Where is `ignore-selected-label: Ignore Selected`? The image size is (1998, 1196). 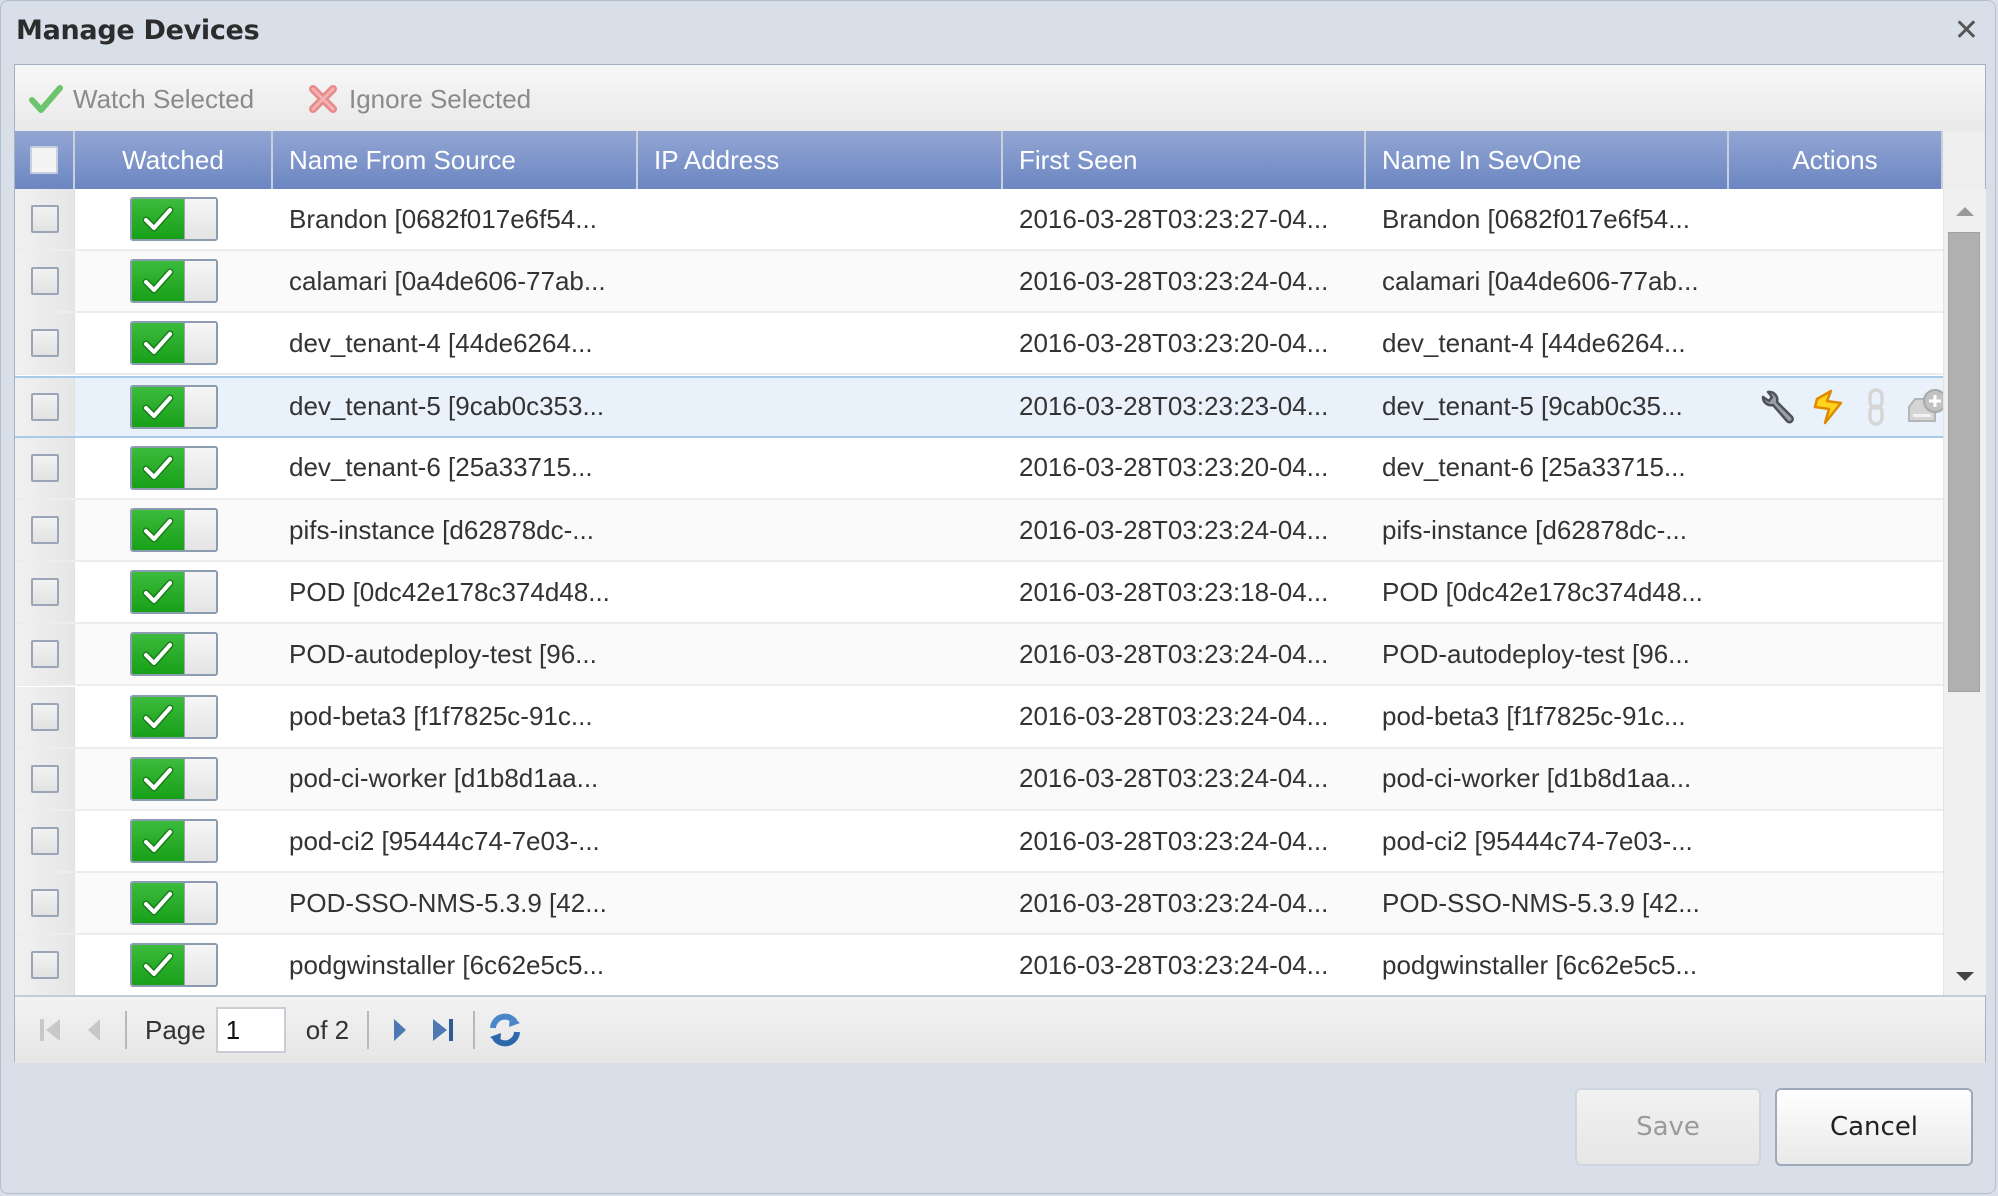
ignore-selected-label: Ignore Selected is located at coordinates (440, 98).